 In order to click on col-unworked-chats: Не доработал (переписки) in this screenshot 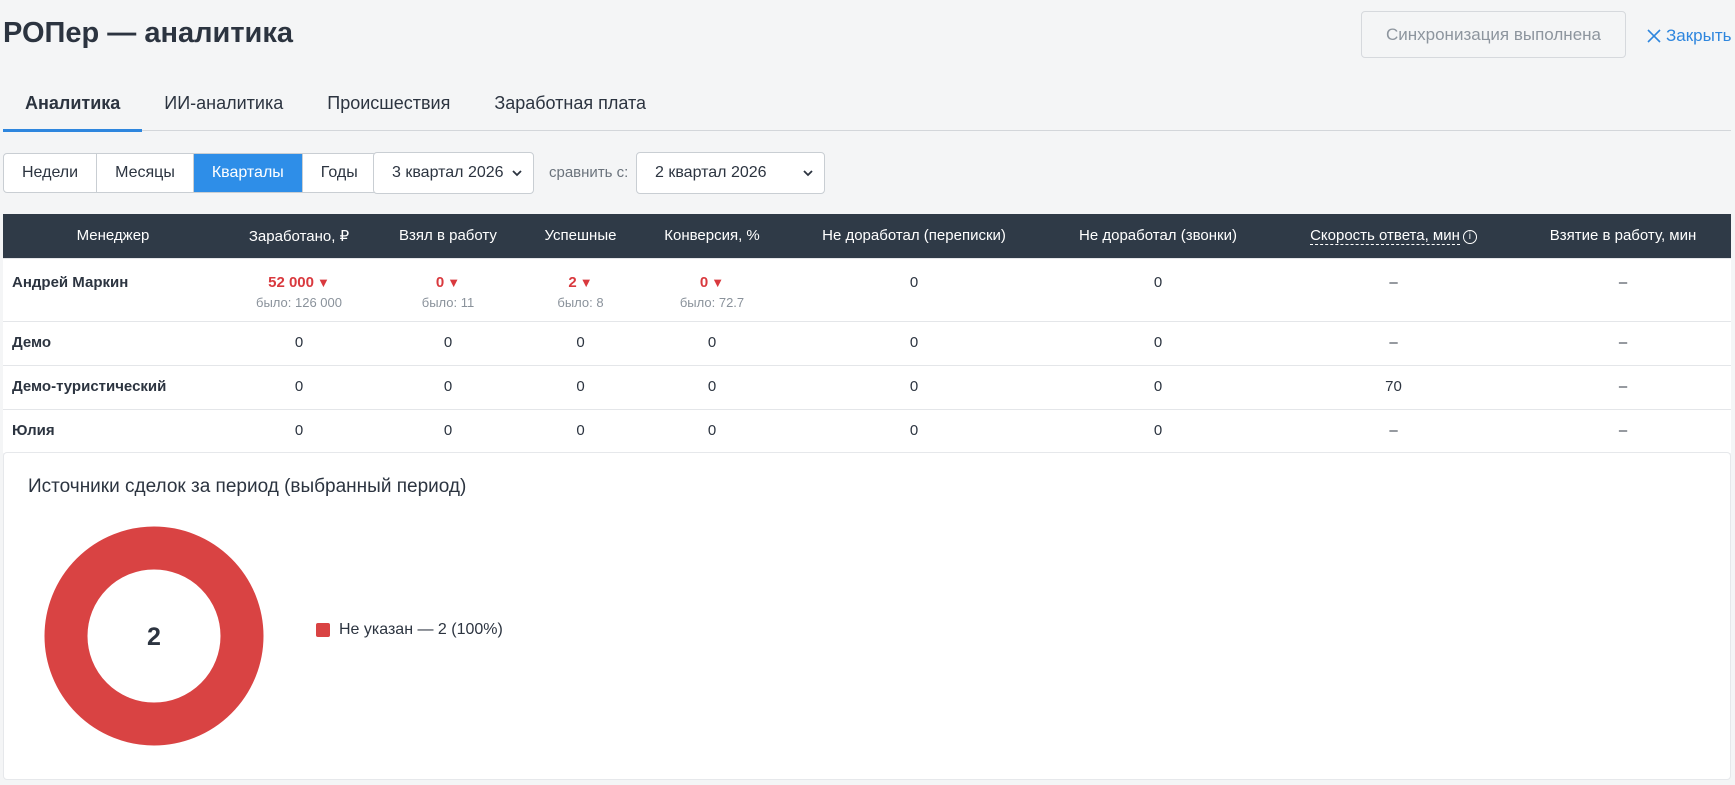, I will do `click(914, 236)`.